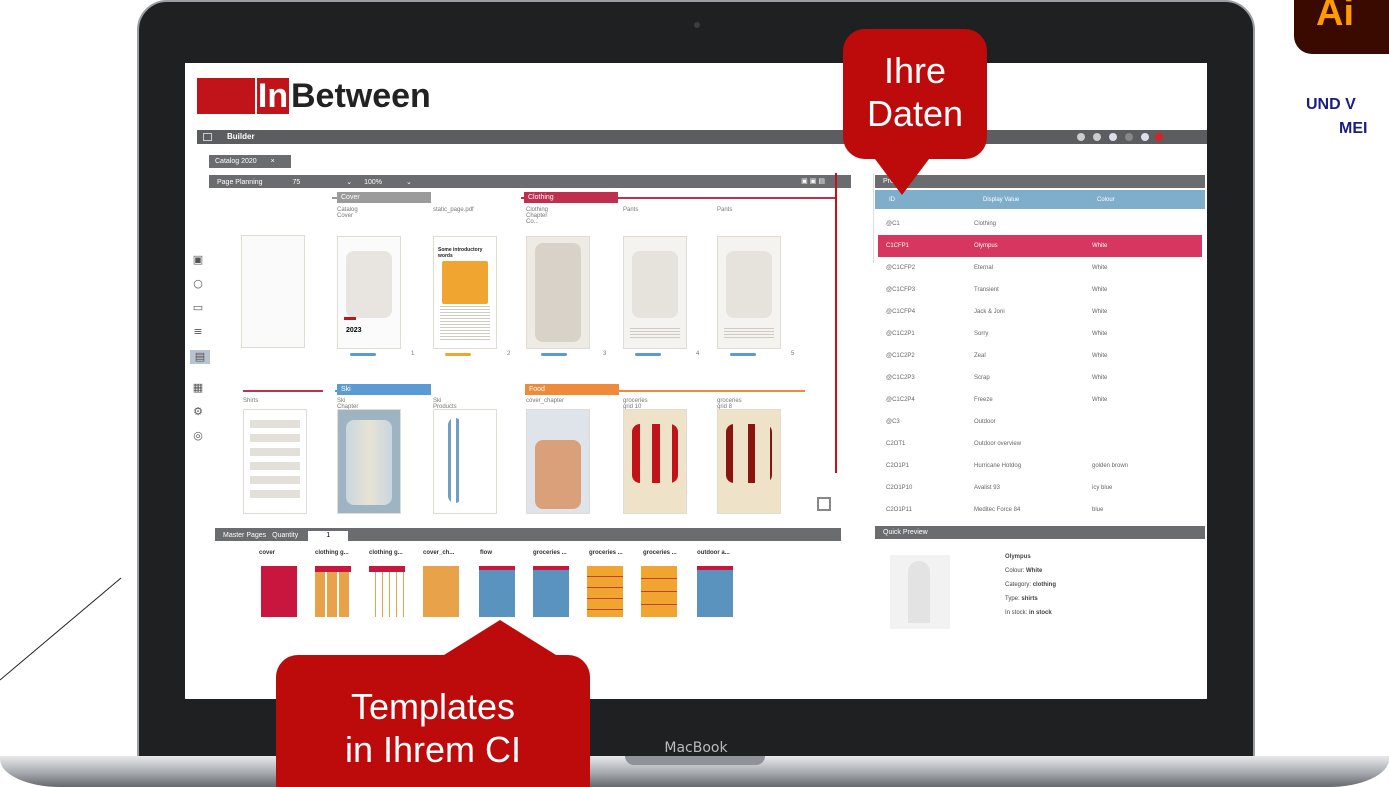  What do you see at coordinates (1040, 444) in the screenshot?
I see `product-row: C2OT1 Outdoor overview` at bounding box center [1040, 444].